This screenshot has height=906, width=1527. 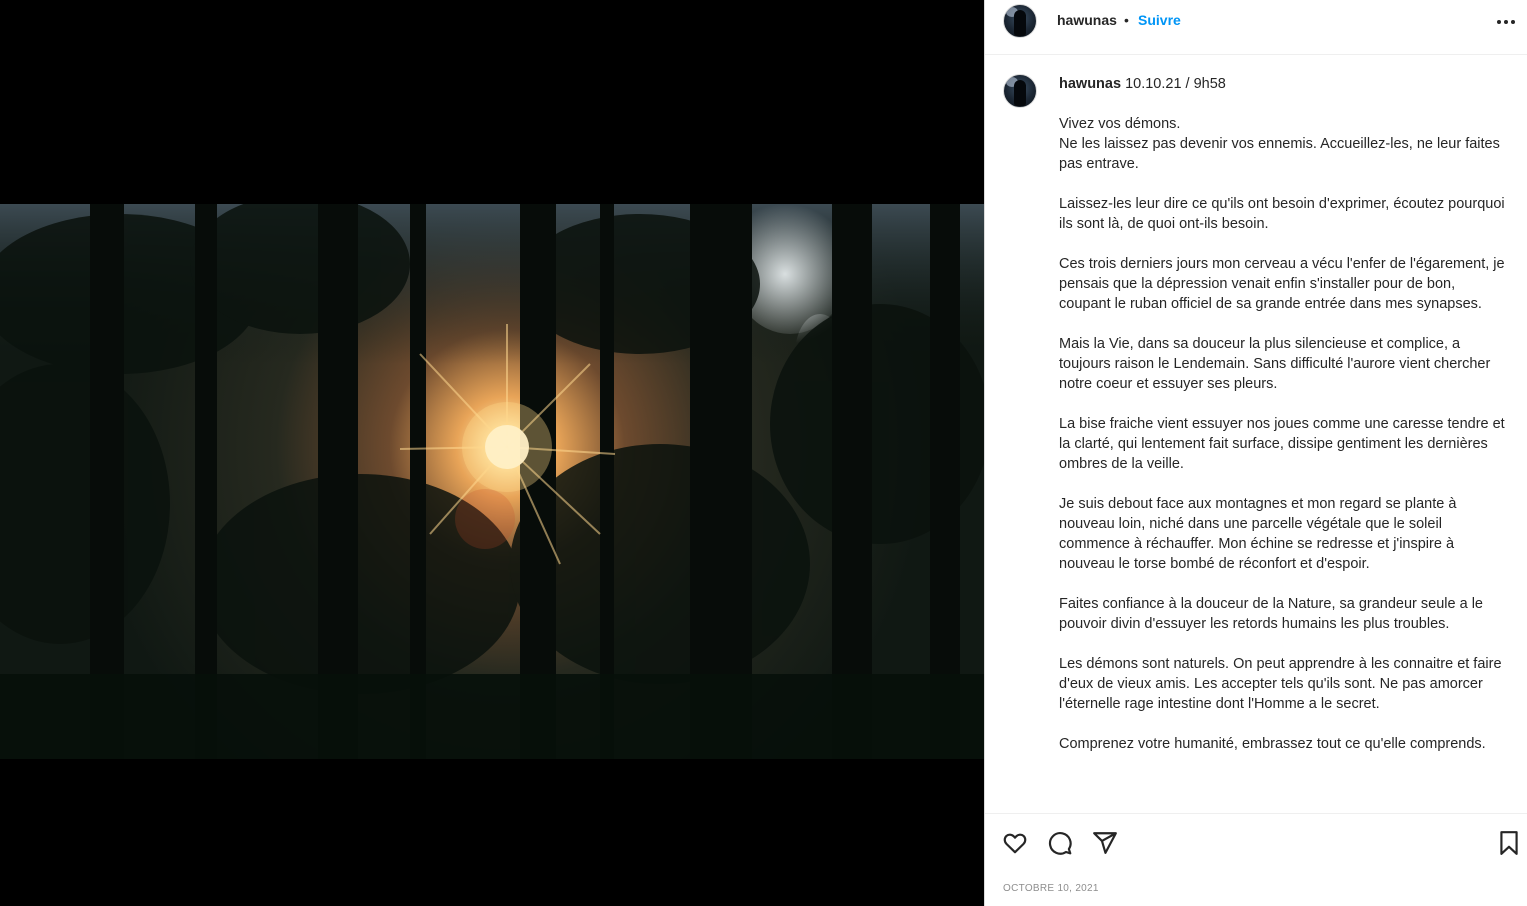 I want to click on action-bar: OCTOBRE 10, 2021, so click(x=1256, y=859).